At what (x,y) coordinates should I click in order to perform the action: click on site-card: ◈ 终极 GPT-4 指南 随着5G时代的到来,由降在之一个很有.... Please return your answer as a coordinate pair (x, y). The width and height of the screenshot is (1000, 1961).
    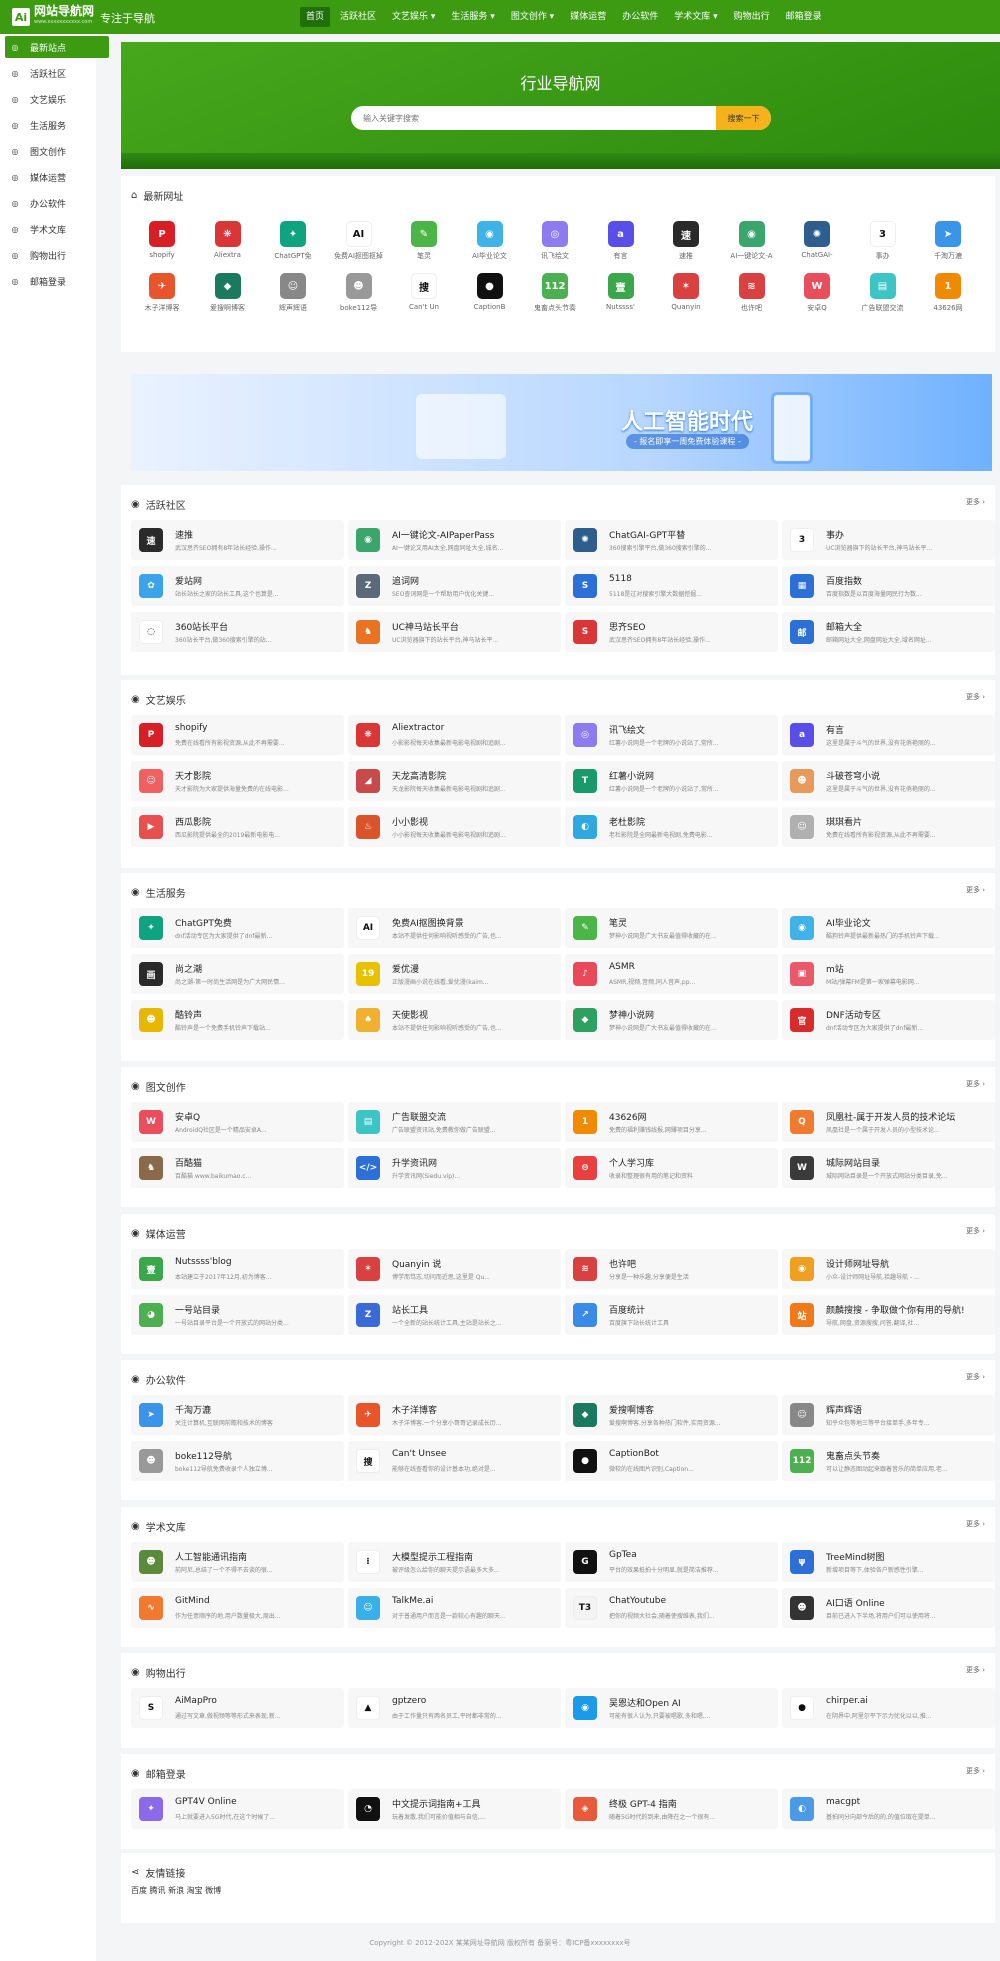
    Looking at the image, I should click on (671, 1809).